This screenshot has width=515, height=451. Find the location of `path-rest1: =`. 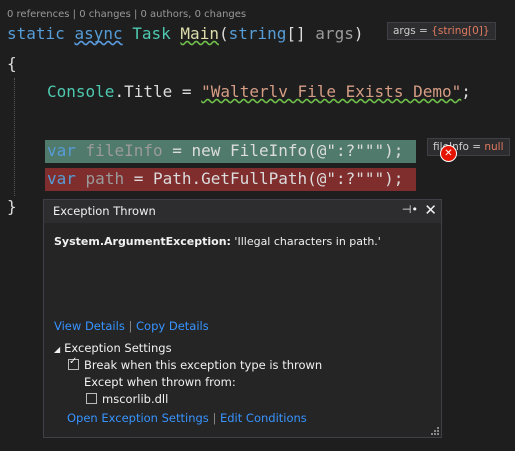

path-rest1: = is located at coordinates (138, 178).